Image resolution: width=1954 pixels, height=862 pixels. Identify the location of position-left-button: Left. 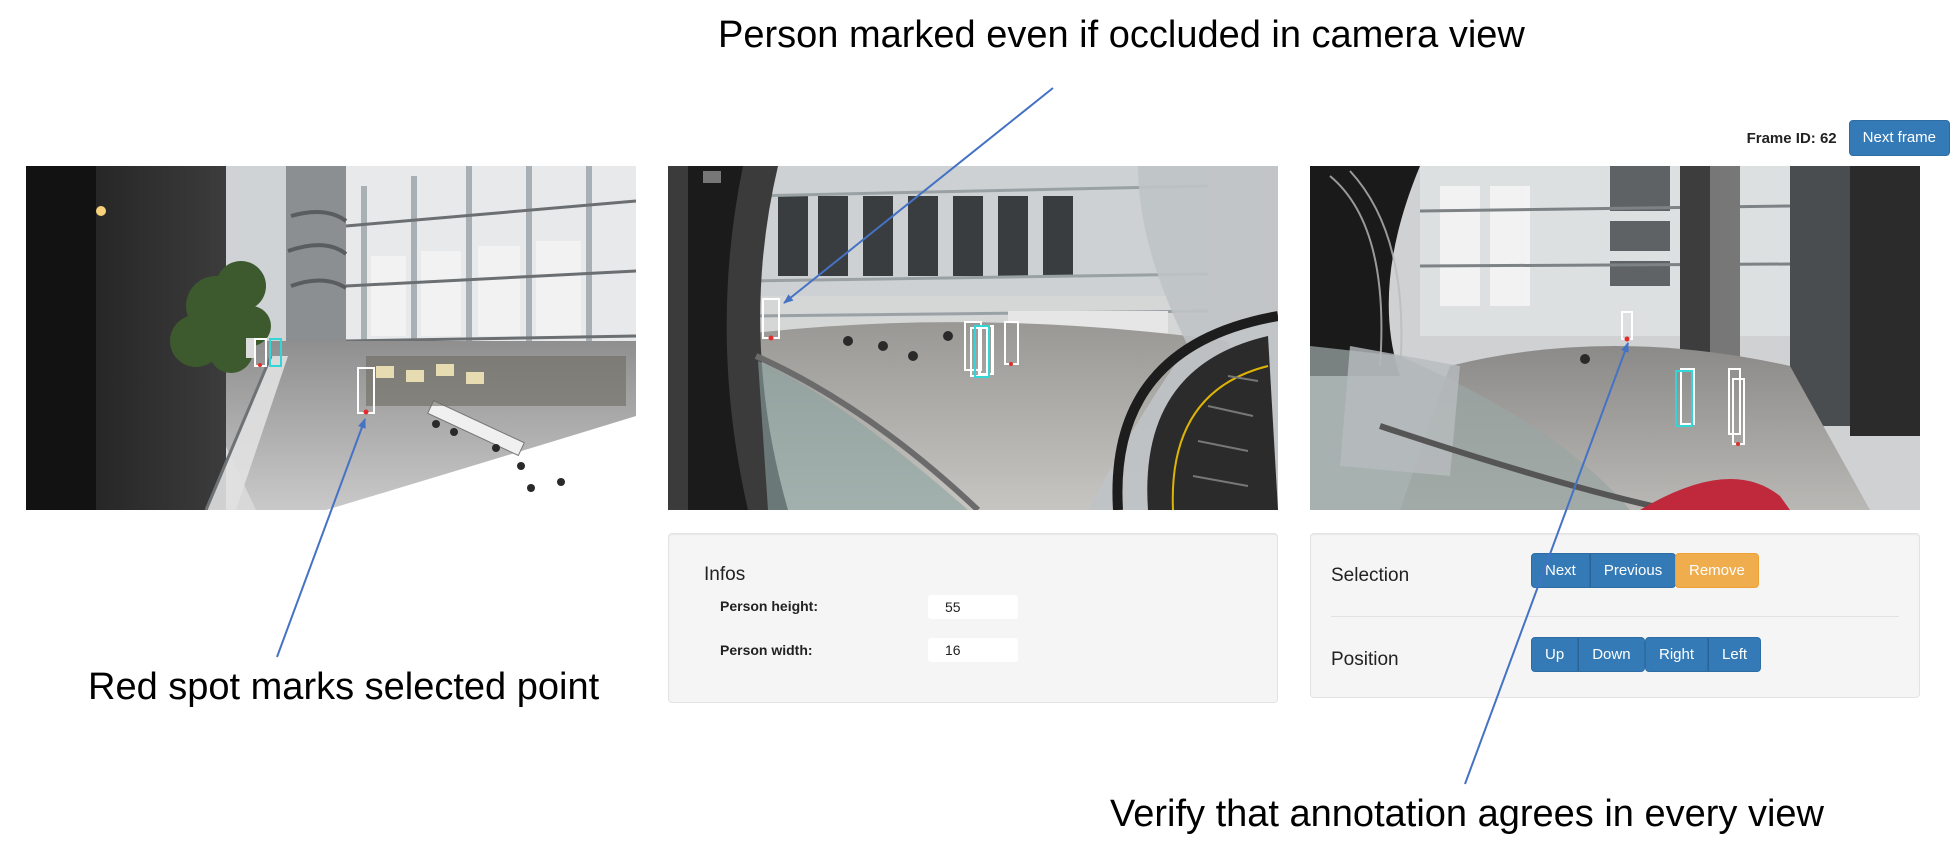
(1735, 654).